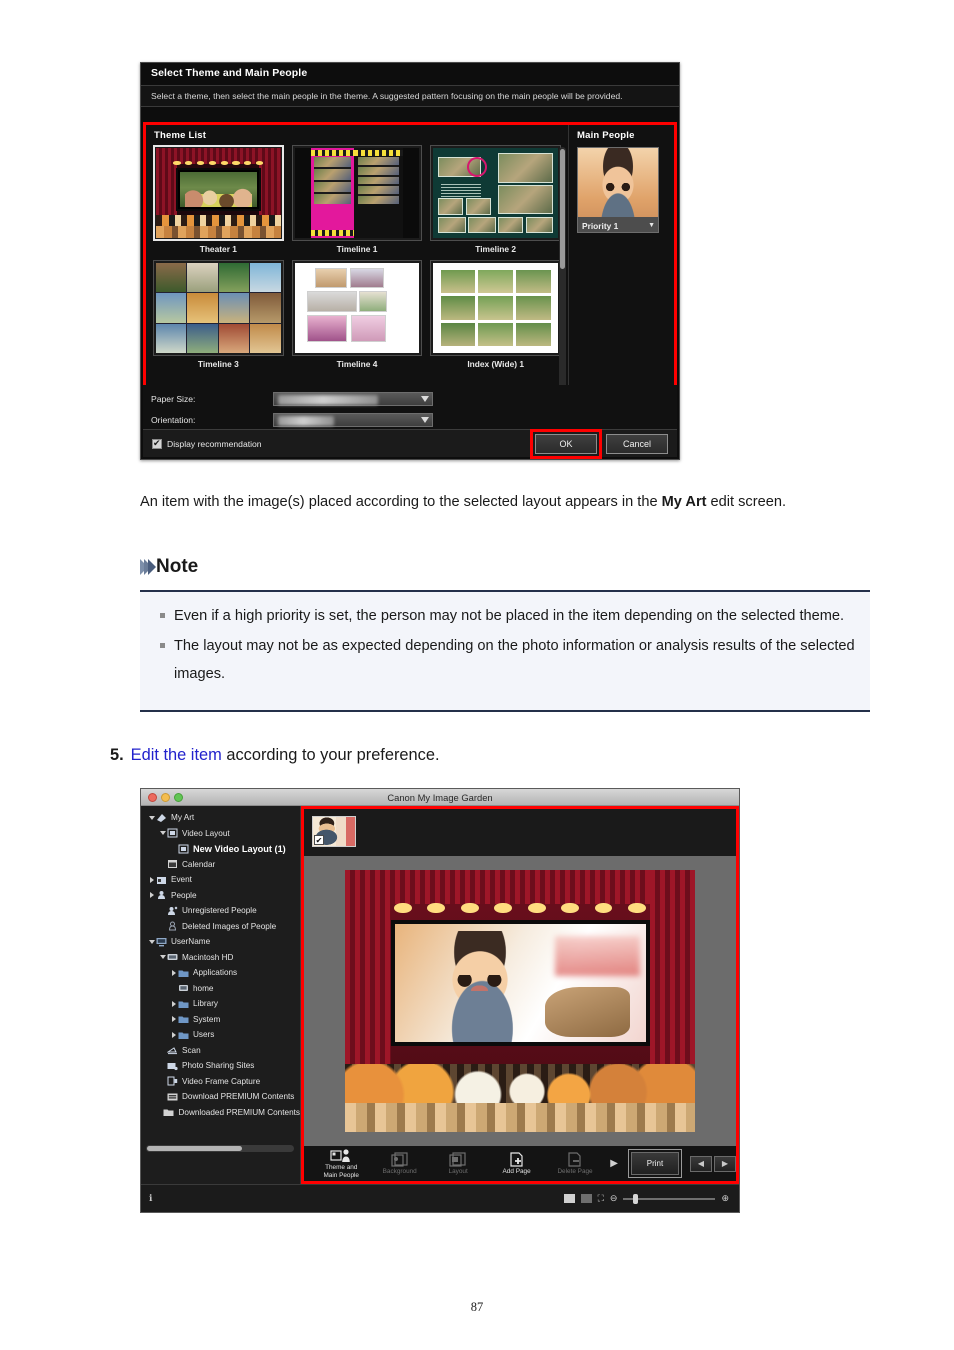 The height and width of the screenshot is (1350, 954). I want to click on theme-cell: Theater 1, so click(218, 202).